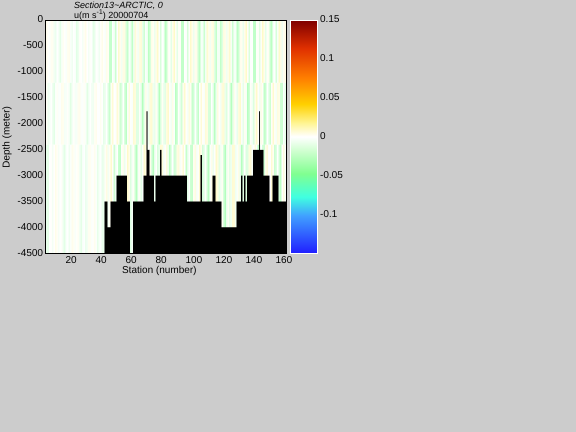 The image size is (576, 432). What do you see at coordinates (7, 137) in the screenshot?
I see `y-axis-label: Depth (meter)` at bounding box center [7, 137].